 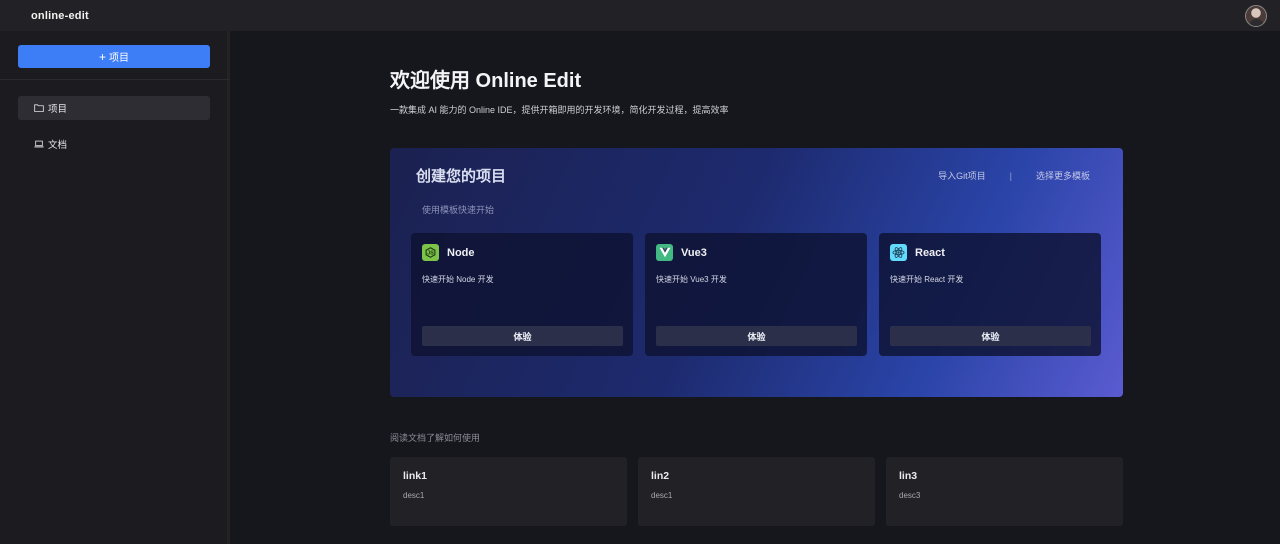 I want to click on template-desc: 快速开始 Vue3 开发, so click(x=691, y=279).